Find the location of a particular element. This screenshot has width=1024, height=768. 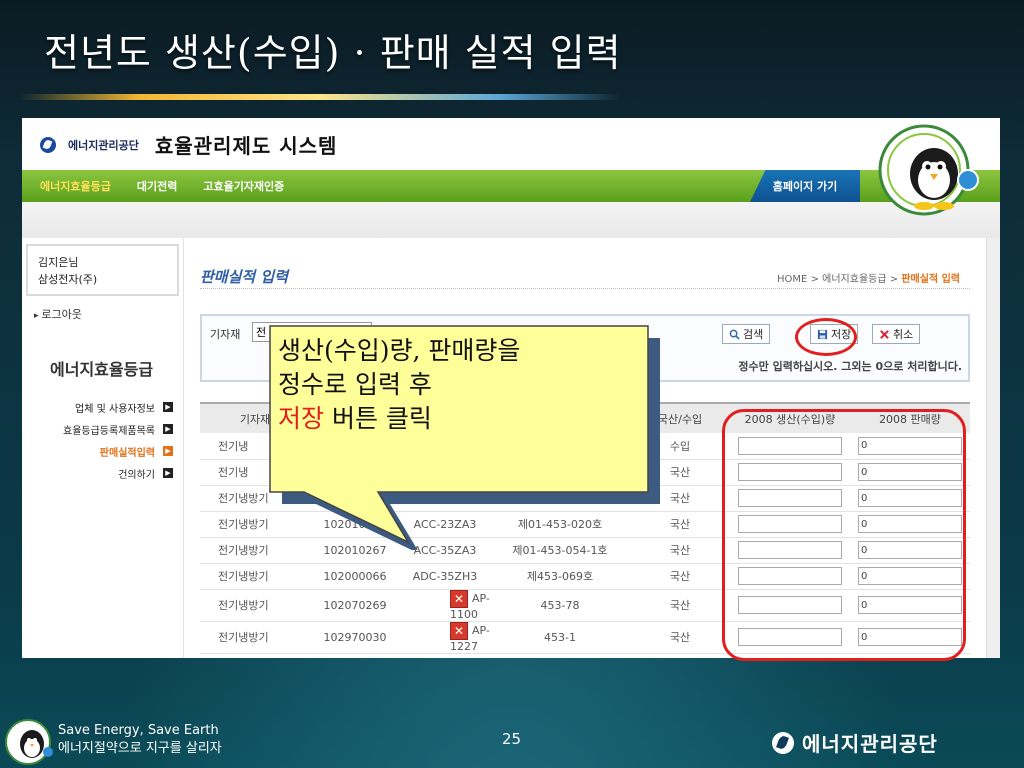

page-title: 판매실적 입력 is located at coordinates (244, 277).